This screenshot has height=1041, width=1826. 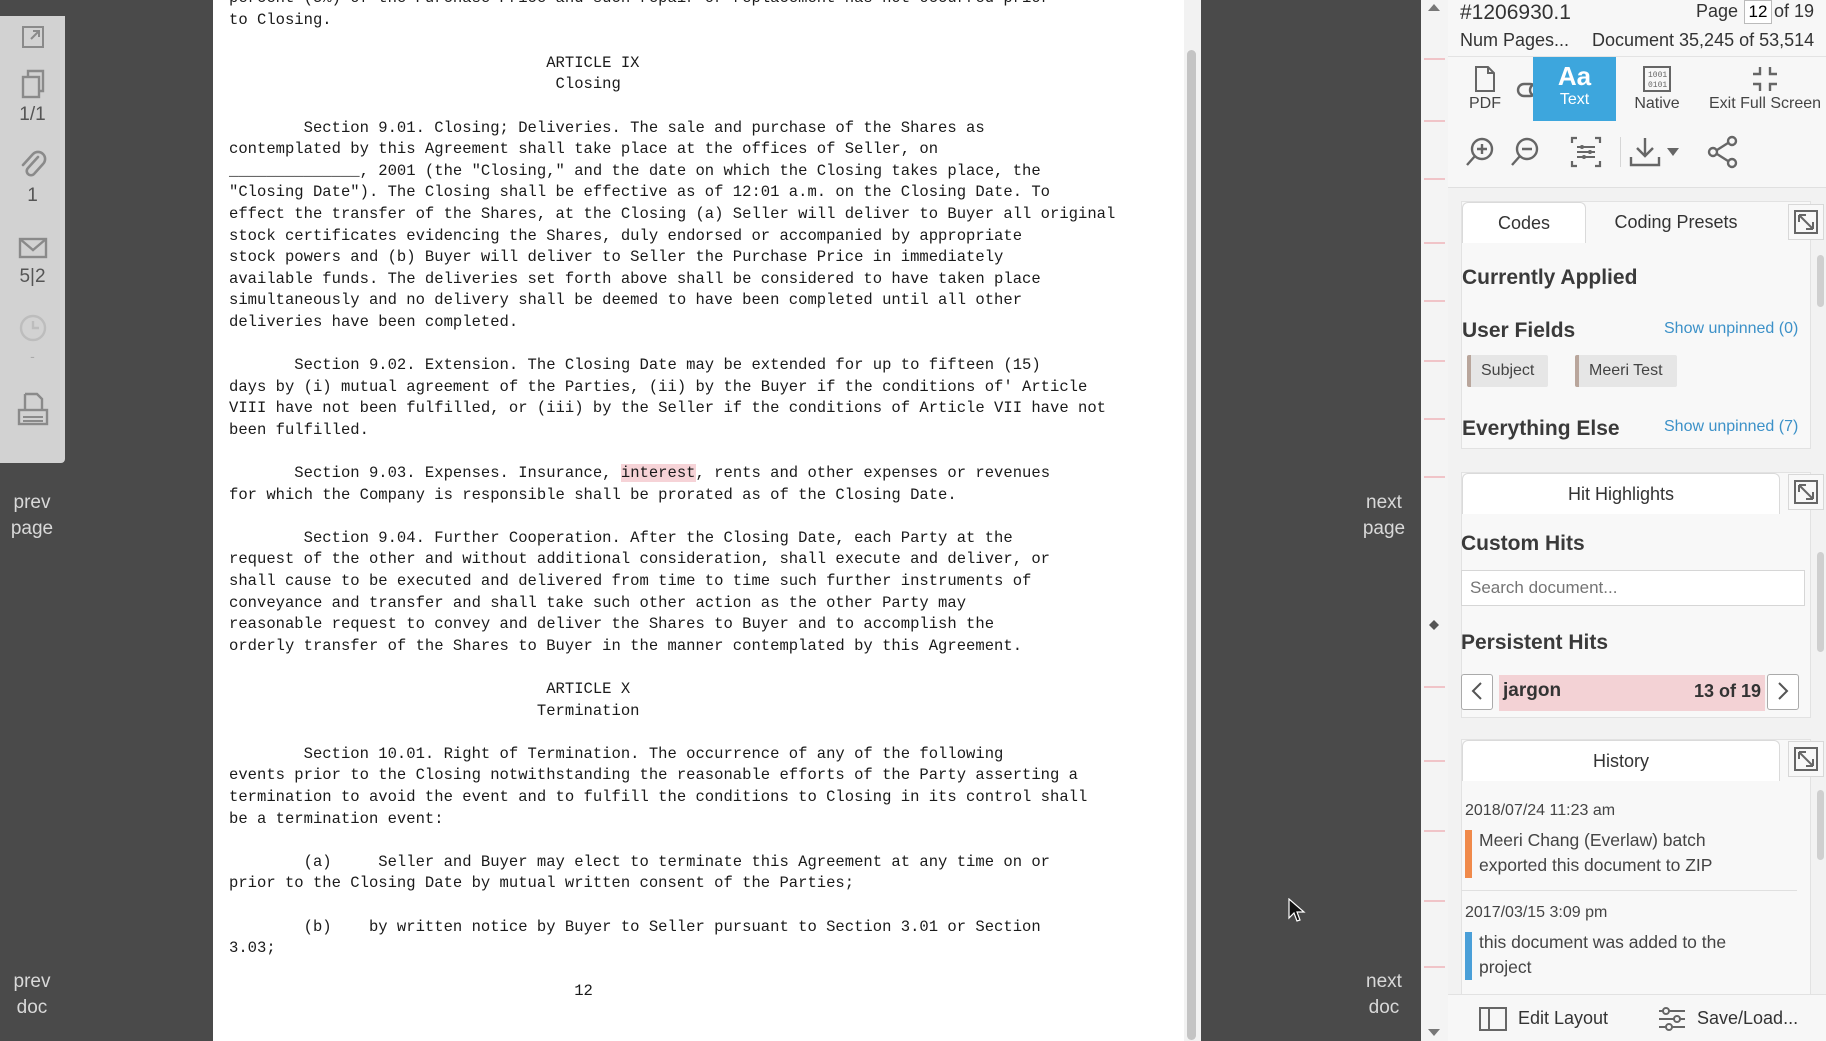 I want to click on hit-term-bar: jargon 13 of 19, so click(x=1632, y=693).